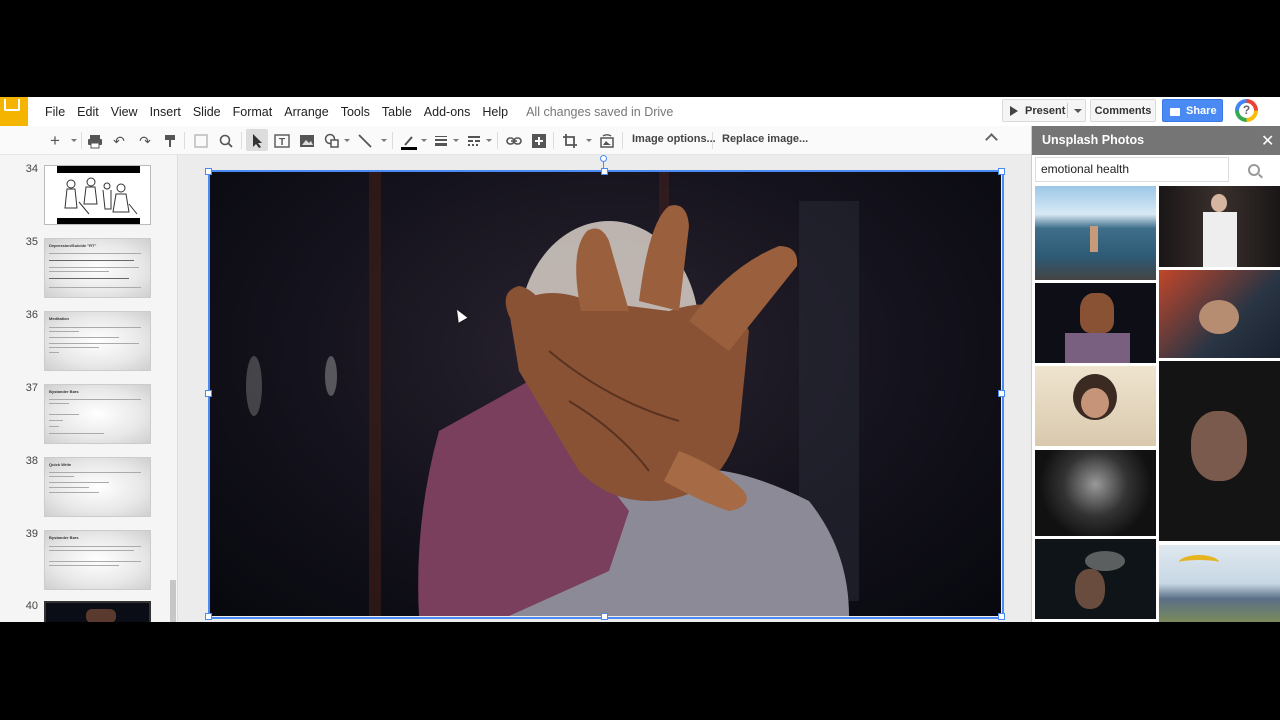 The width and height of the screenshot is (1280, 720). I want to click on paraglider-photo, so click(1219, 583).